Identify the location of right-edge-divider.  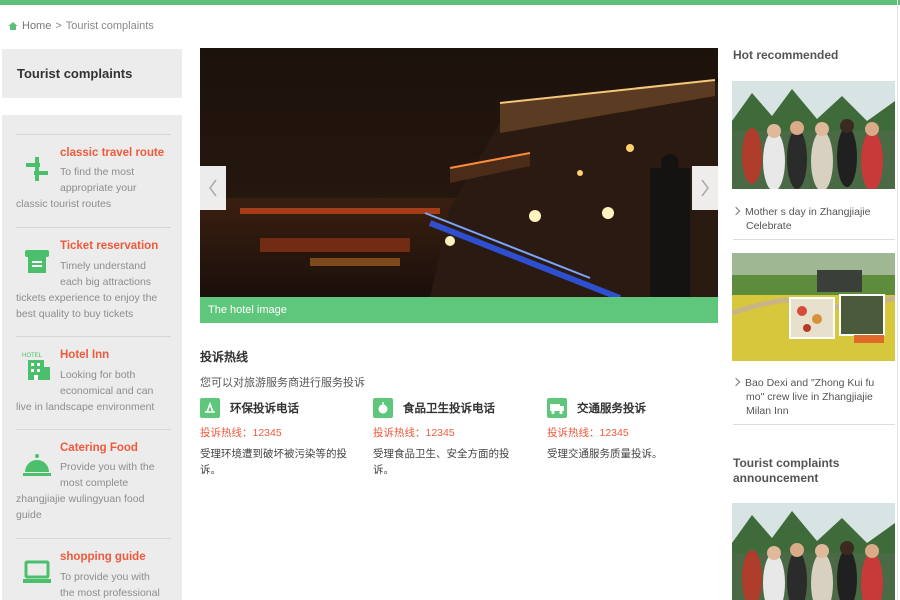
(897, 300).